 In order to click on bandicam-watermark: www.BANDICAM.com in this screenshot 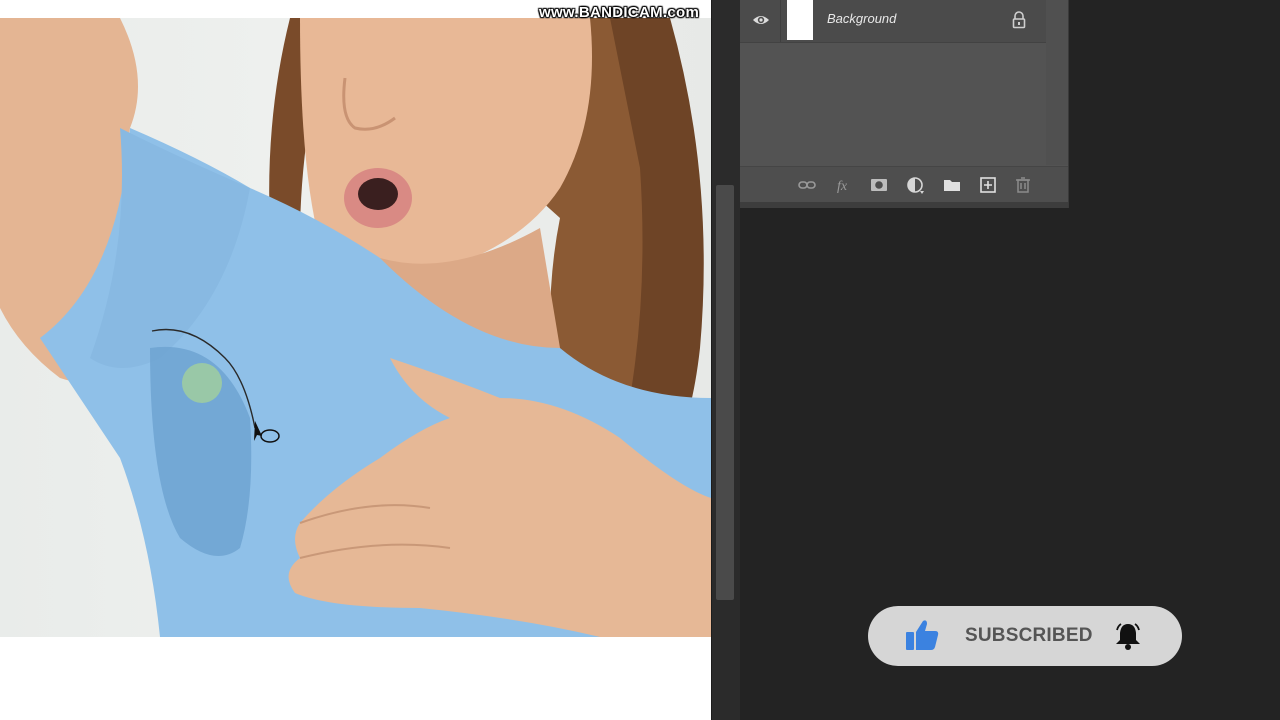, I will do `click(619, 12)`.